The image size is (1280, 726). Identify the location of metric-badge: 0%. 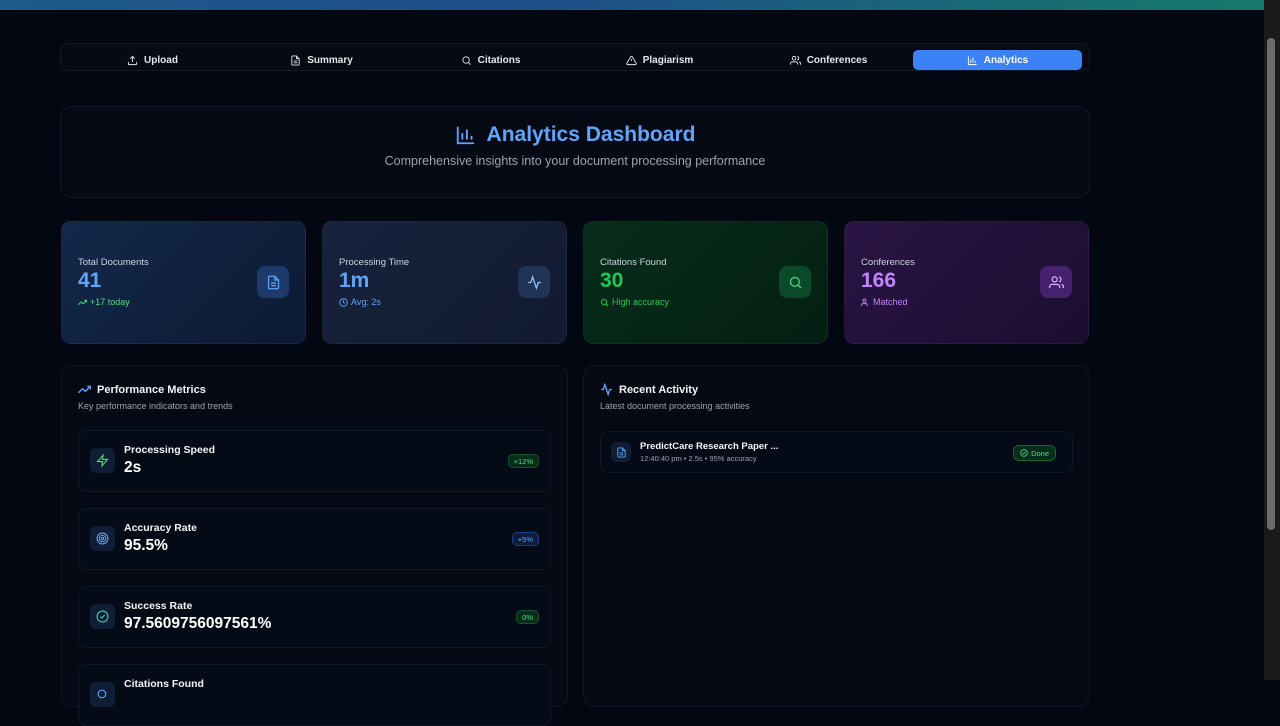
(527, 617).